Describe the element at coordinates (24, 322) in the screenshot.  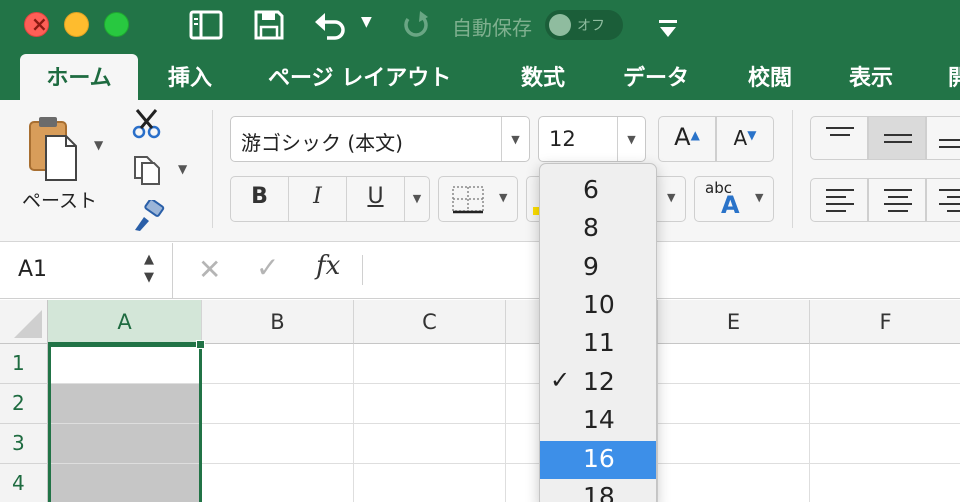
I see `select-all-corner` at that location.